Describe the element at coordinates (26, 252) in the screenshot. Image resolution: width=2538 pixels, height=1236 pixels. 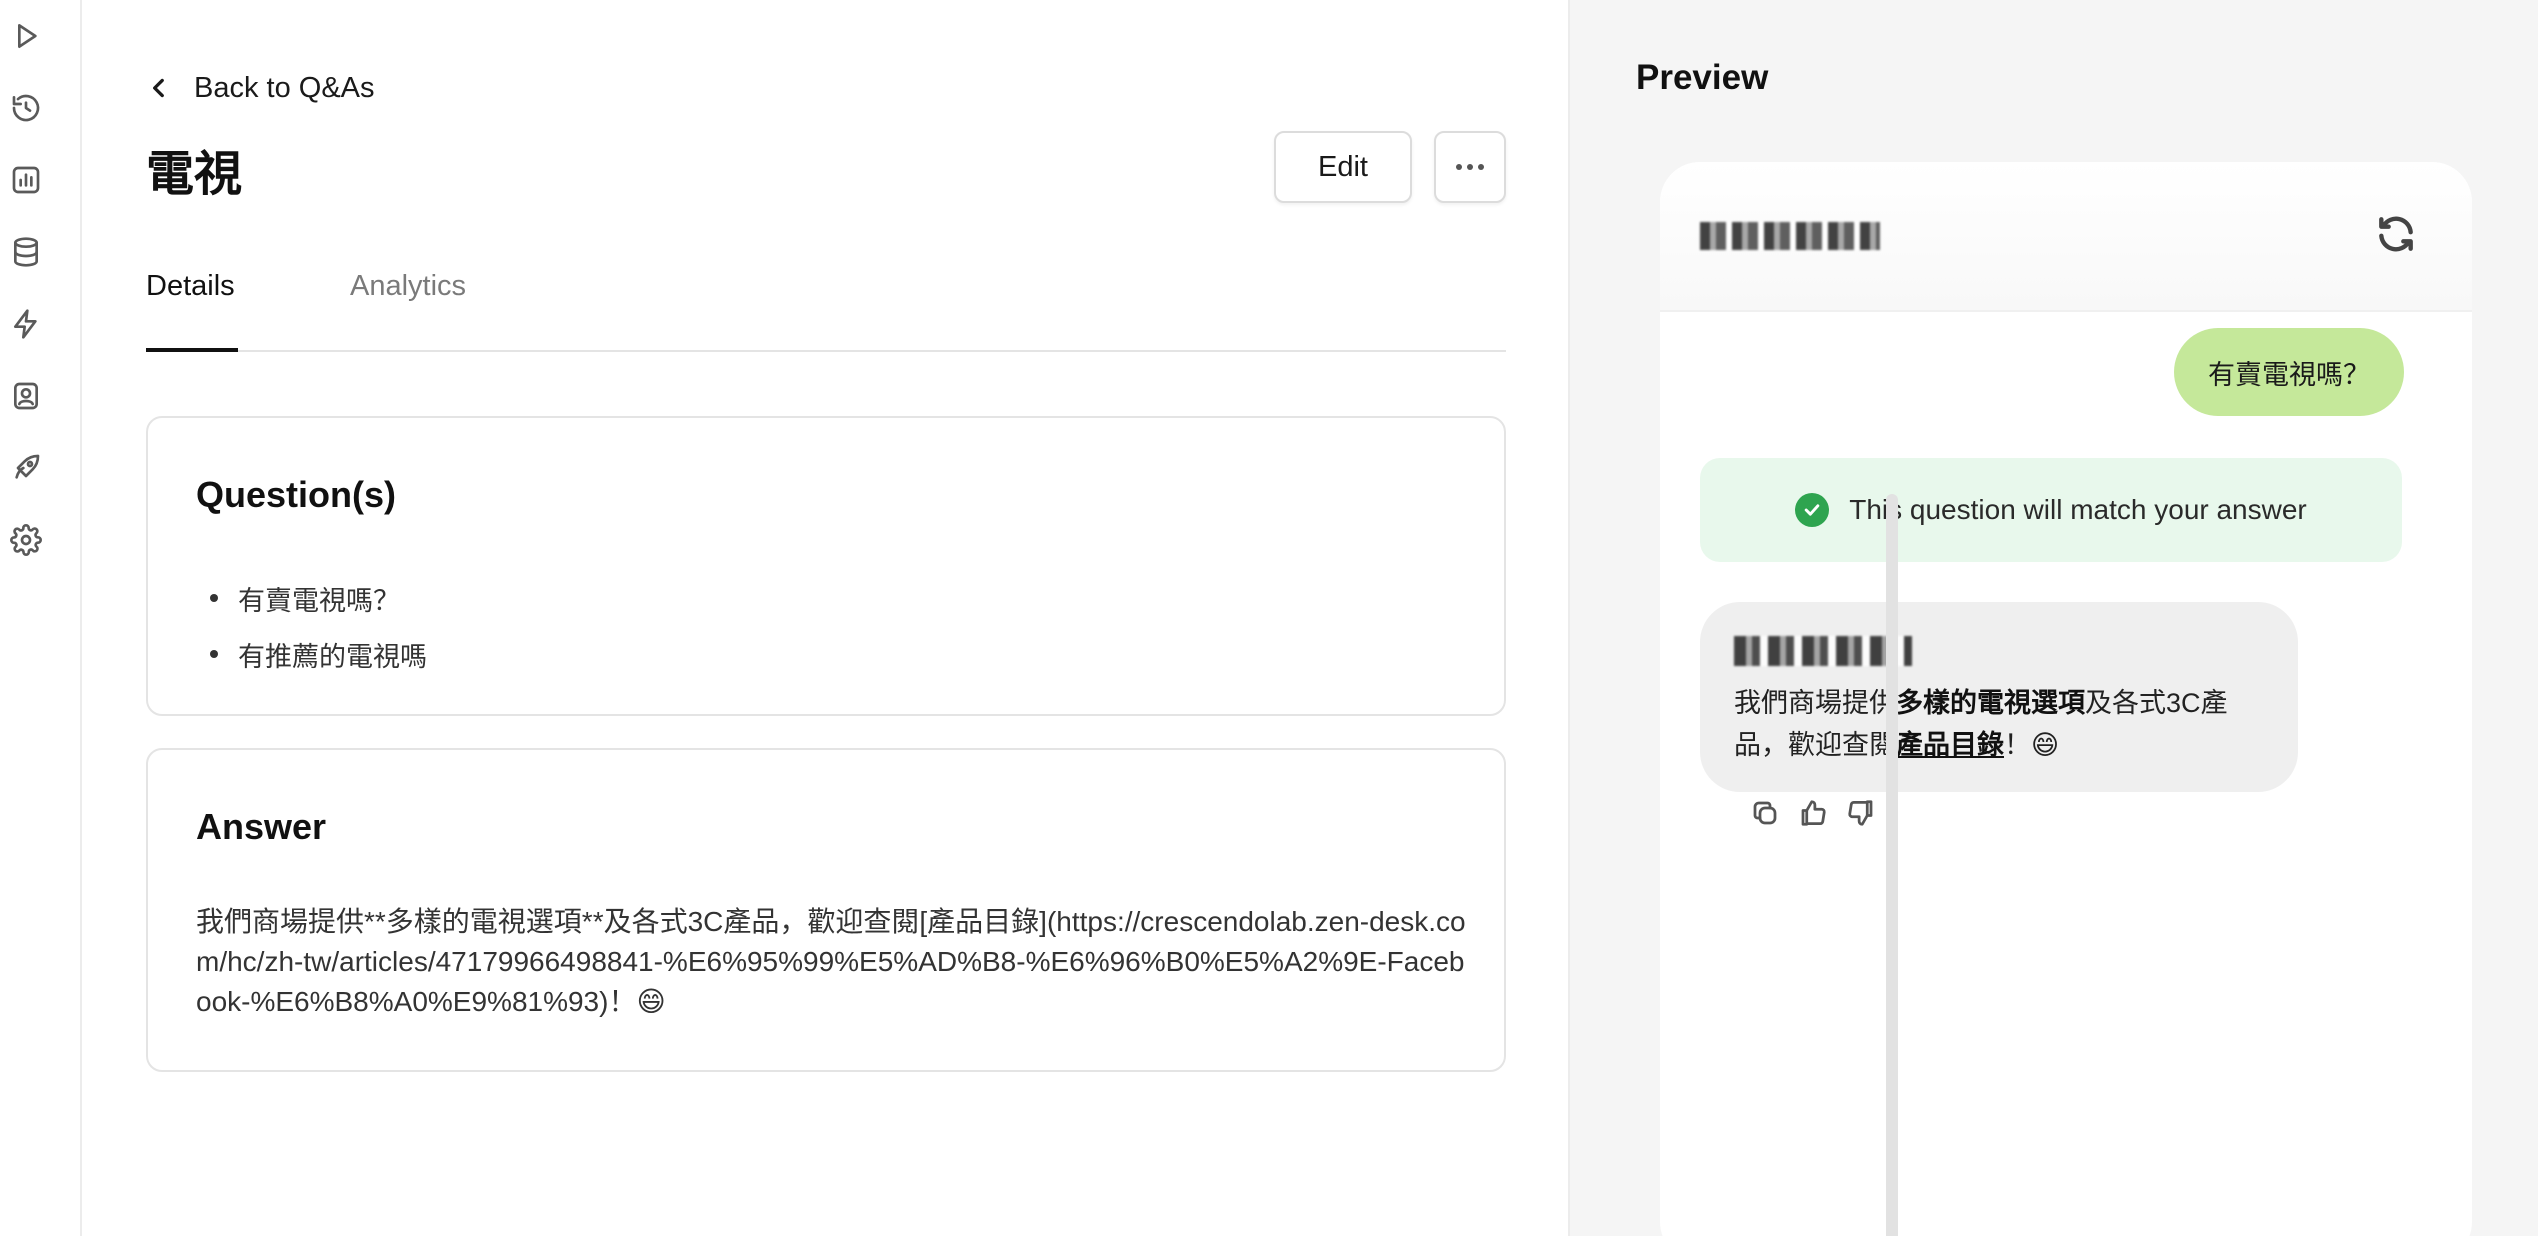
I see `database-icon` at that location.